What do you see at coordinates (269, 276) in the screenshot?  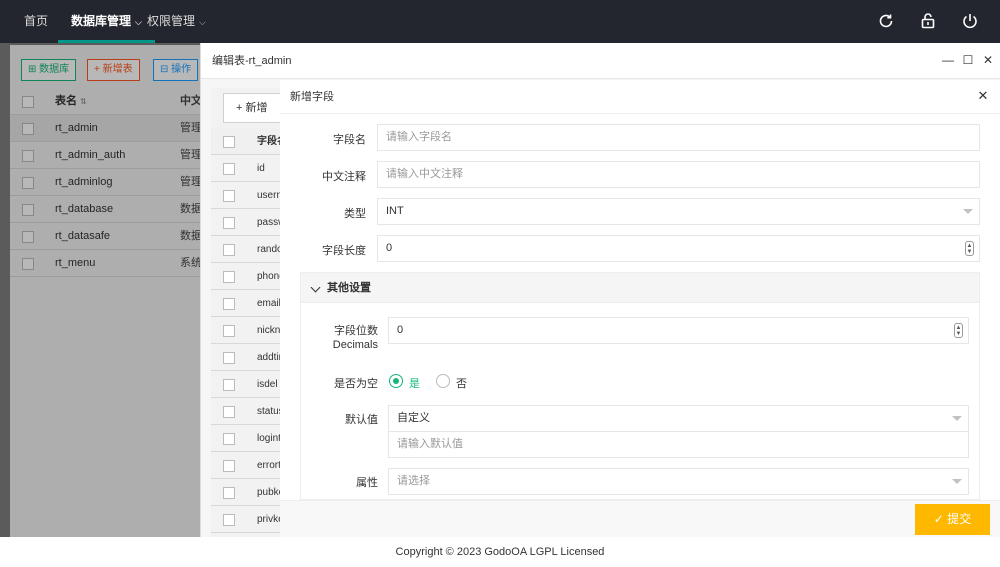 I see `field-name: phone` at bounding box center [269, 276].